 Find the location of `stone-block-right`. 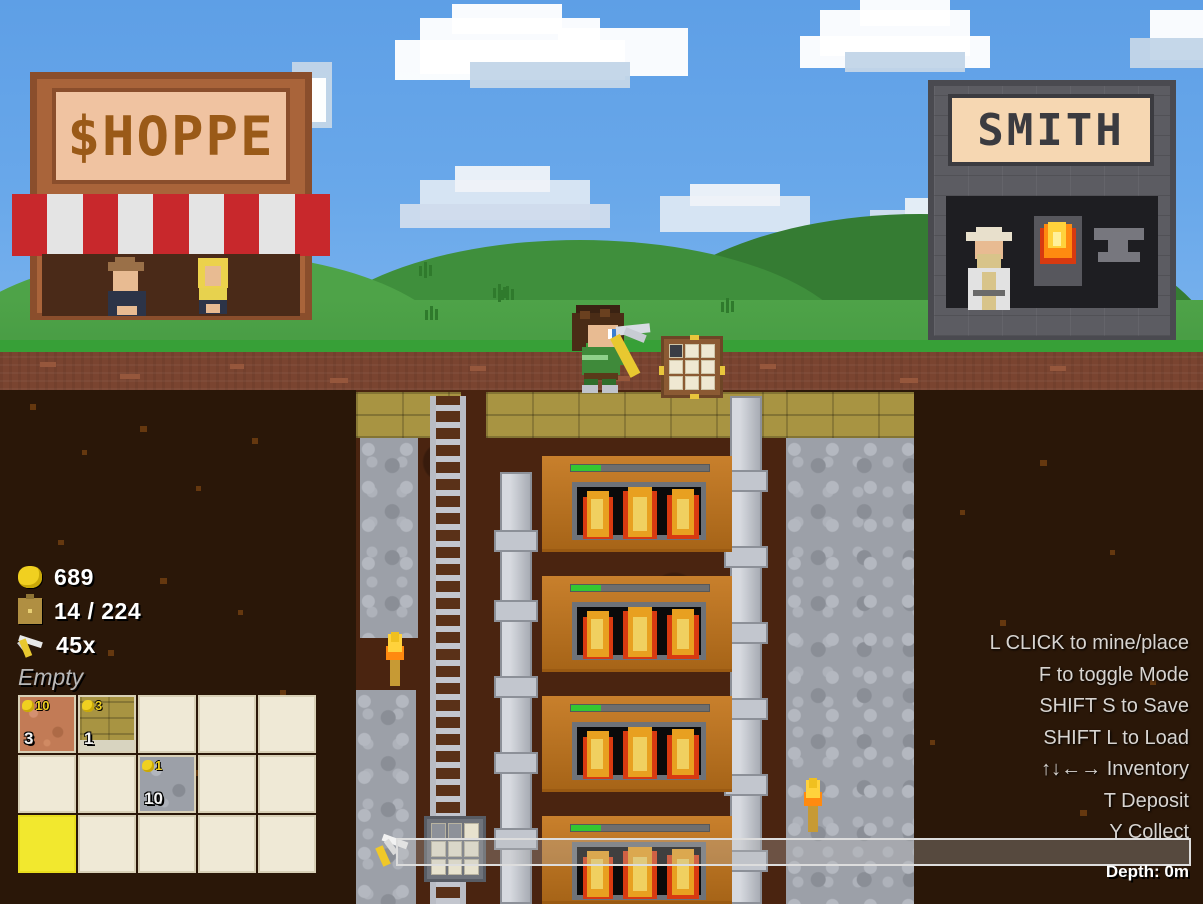

stone-block-right is located at coordinates (850, 671).